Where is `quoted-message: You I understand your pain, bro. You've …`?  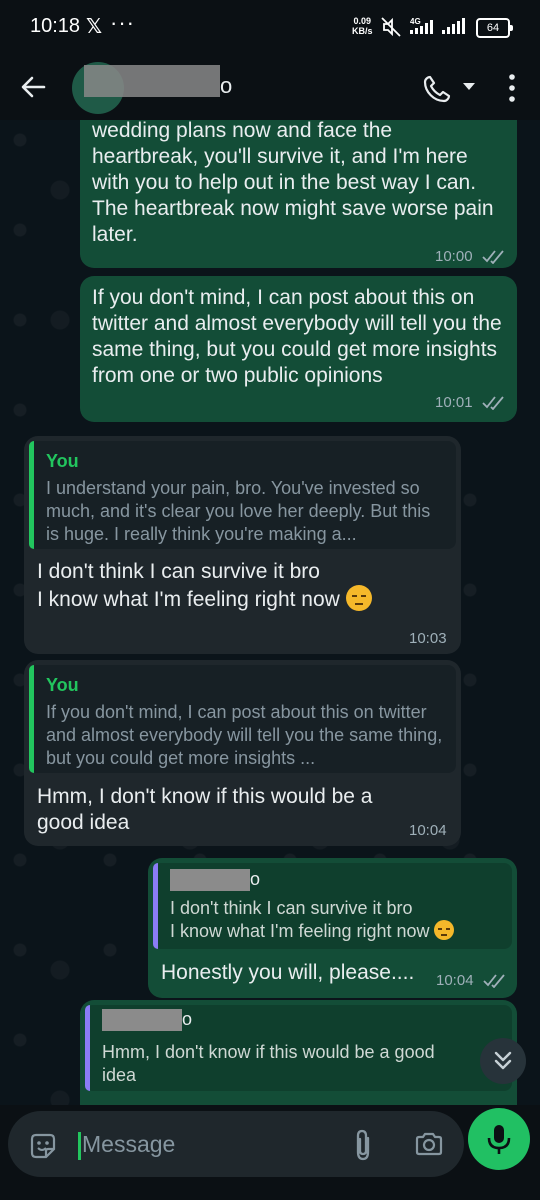
quoted-message: You I understand your pain, bro. You've … is located at coordinates (242, 495).